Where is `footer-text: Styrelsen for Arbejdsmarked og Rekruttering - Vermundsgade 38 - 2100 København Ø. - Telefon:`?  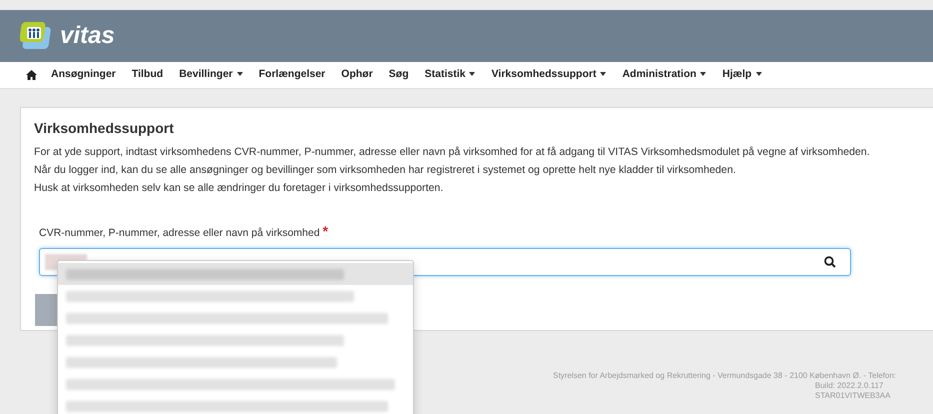
footer-text: Styrelsen for Arbejdsmarked og Rekruttering - Vermundsgade 38 - 2100 København Ø. - Telefon: is located at coordinates (724, 376).